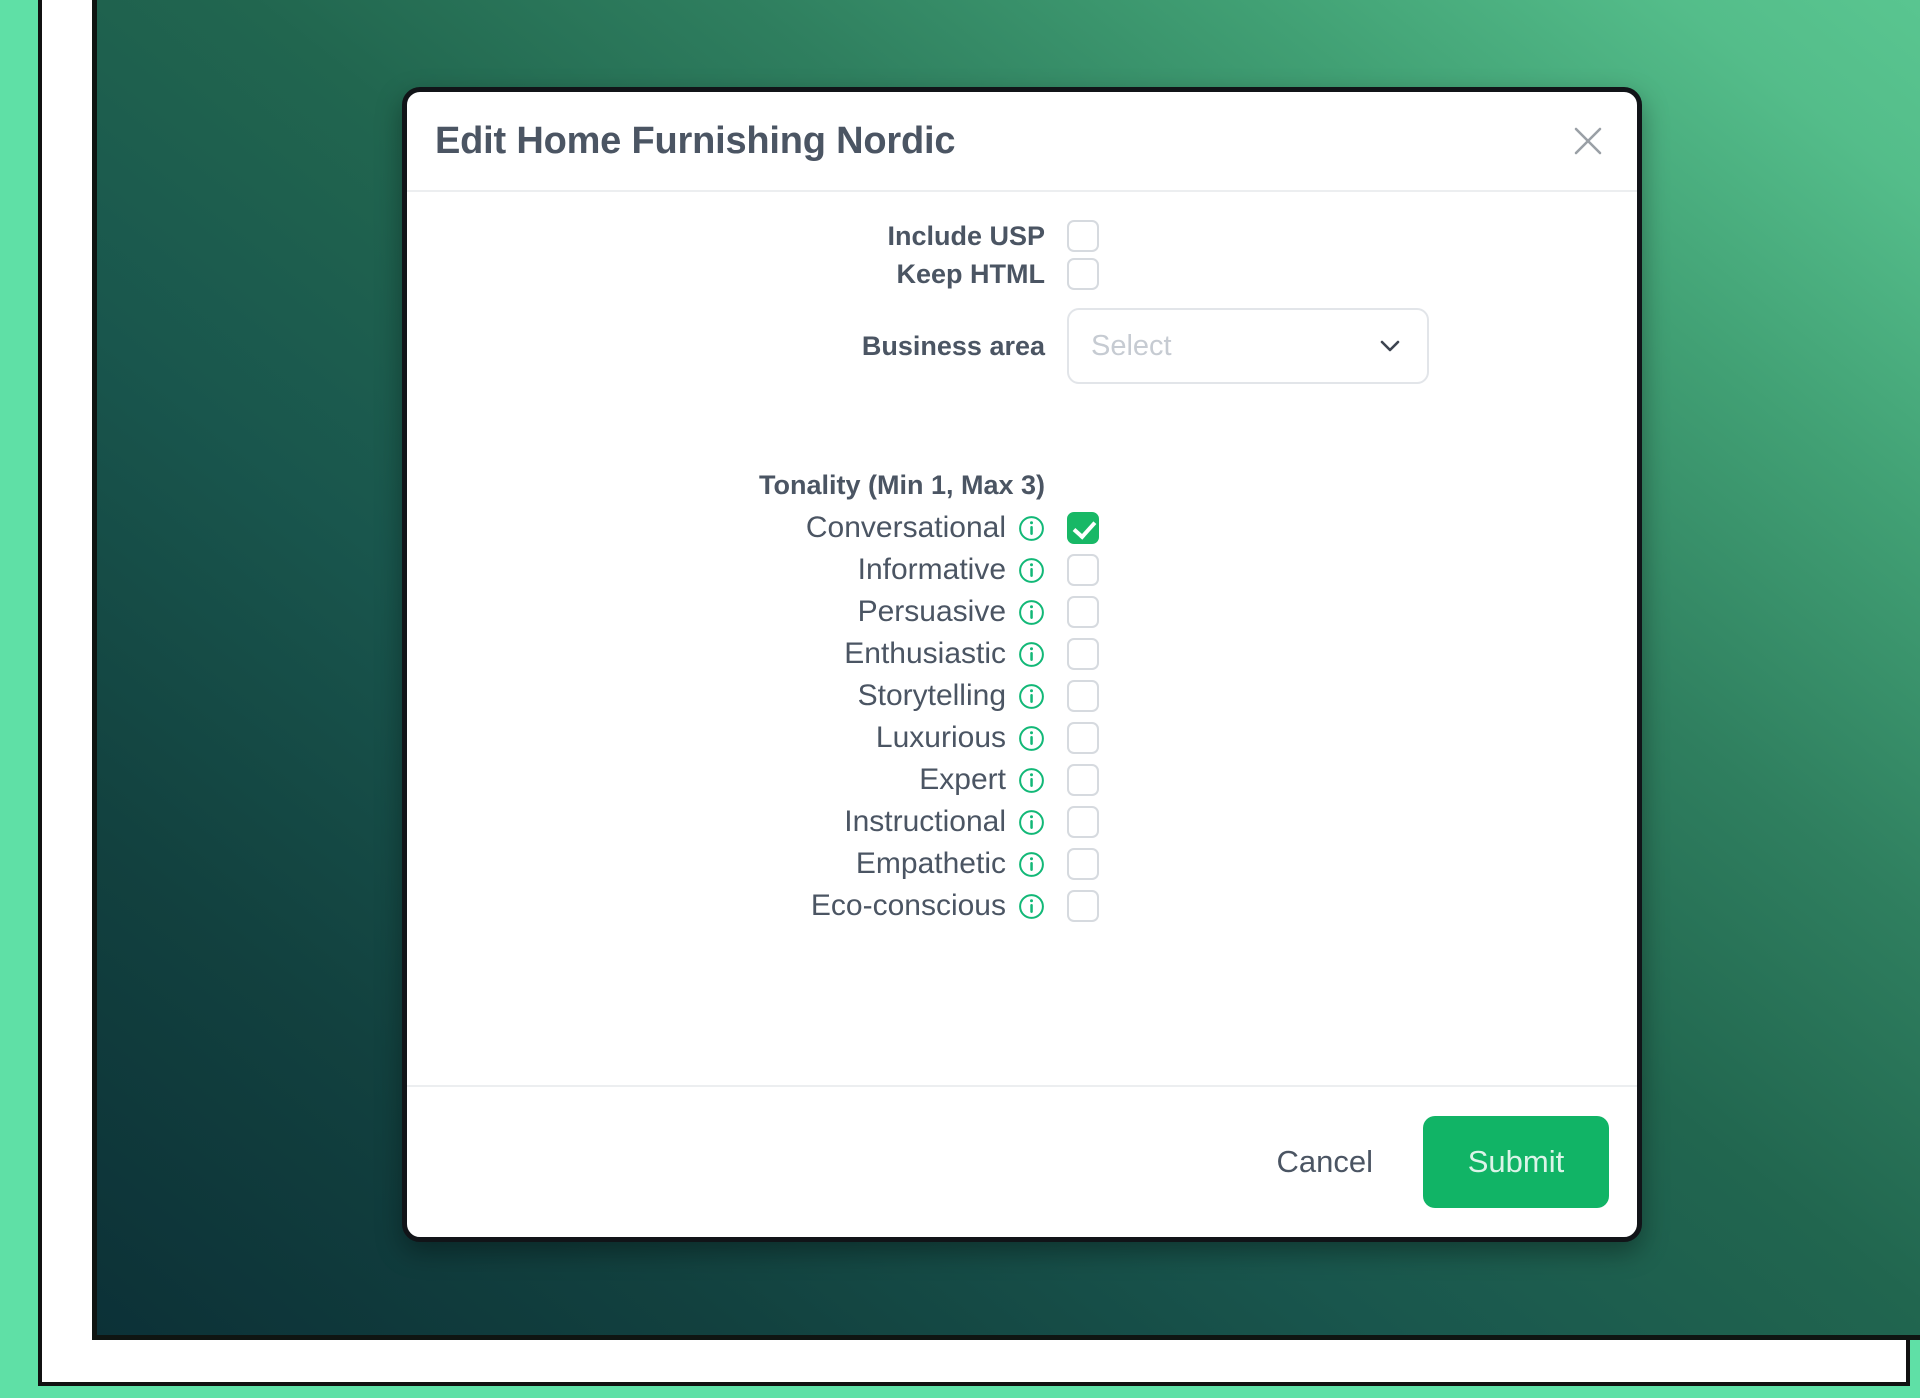 The height and width of the screenshot is (1398, 1920). I want to click on tonality-row: Empathetic, so click(1022, 864).